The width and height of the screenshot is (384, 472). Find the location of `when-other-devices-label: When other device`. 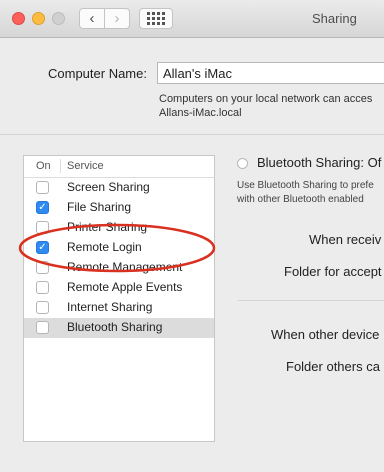

when-other-devices-label: When other device is located at coordinates (325, 334).